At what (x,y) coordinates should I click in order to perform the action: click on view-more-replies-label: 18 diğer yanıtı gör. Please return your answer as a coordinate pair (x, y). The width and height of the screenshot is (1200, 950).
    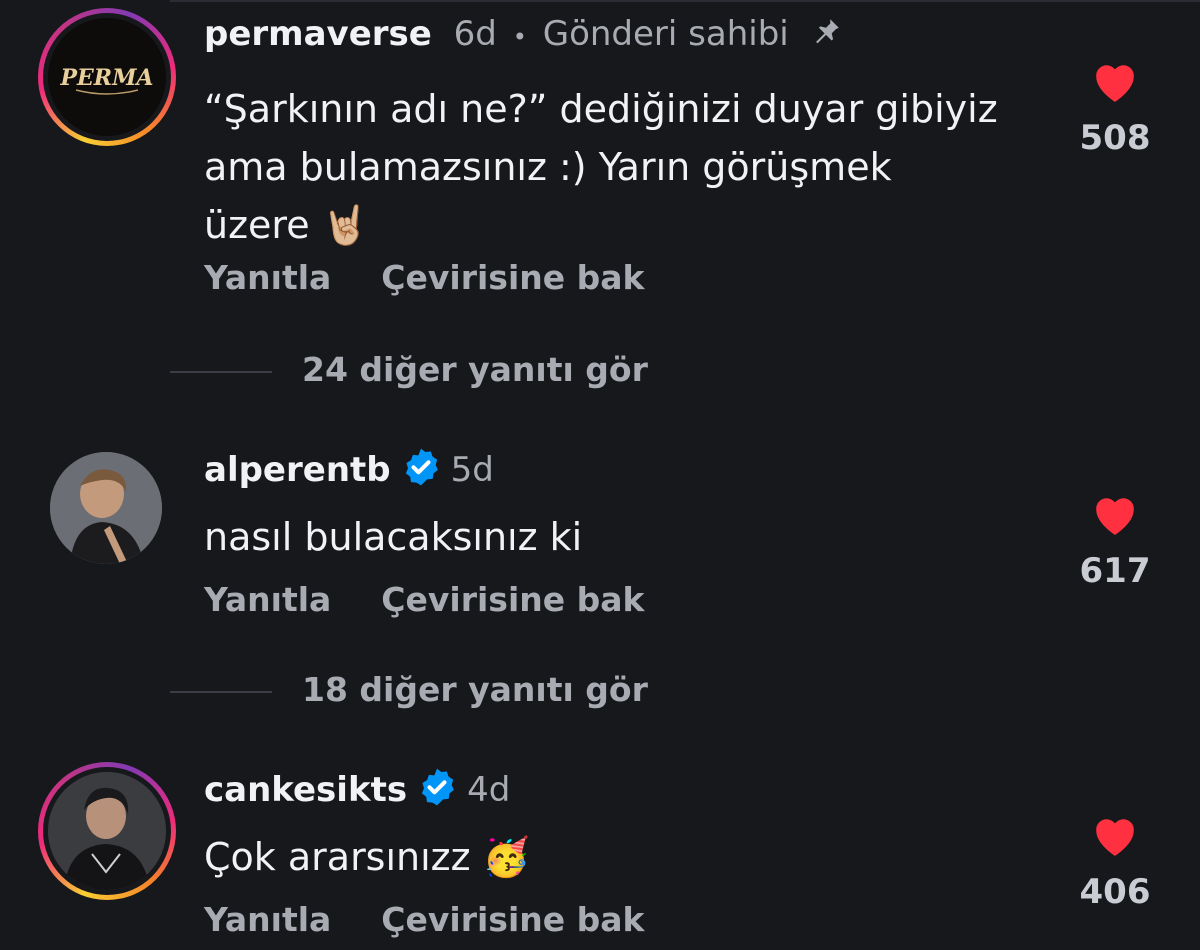
    Looking at the image, I should click on (475, 689).